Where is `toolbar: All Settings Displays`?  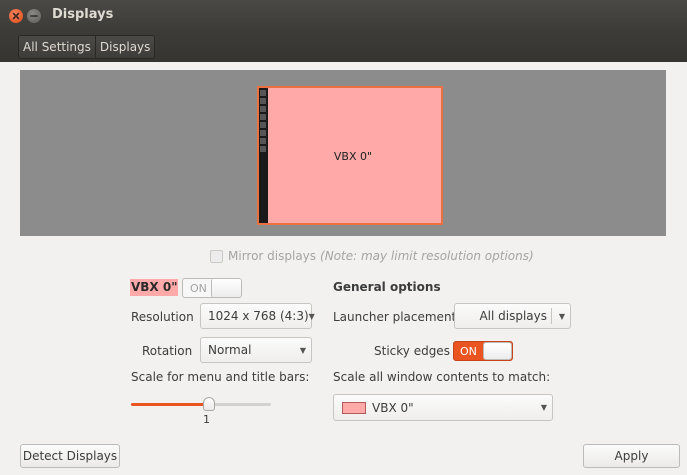
toolbar: All Settings Displays is located at coordinates (343, 47).